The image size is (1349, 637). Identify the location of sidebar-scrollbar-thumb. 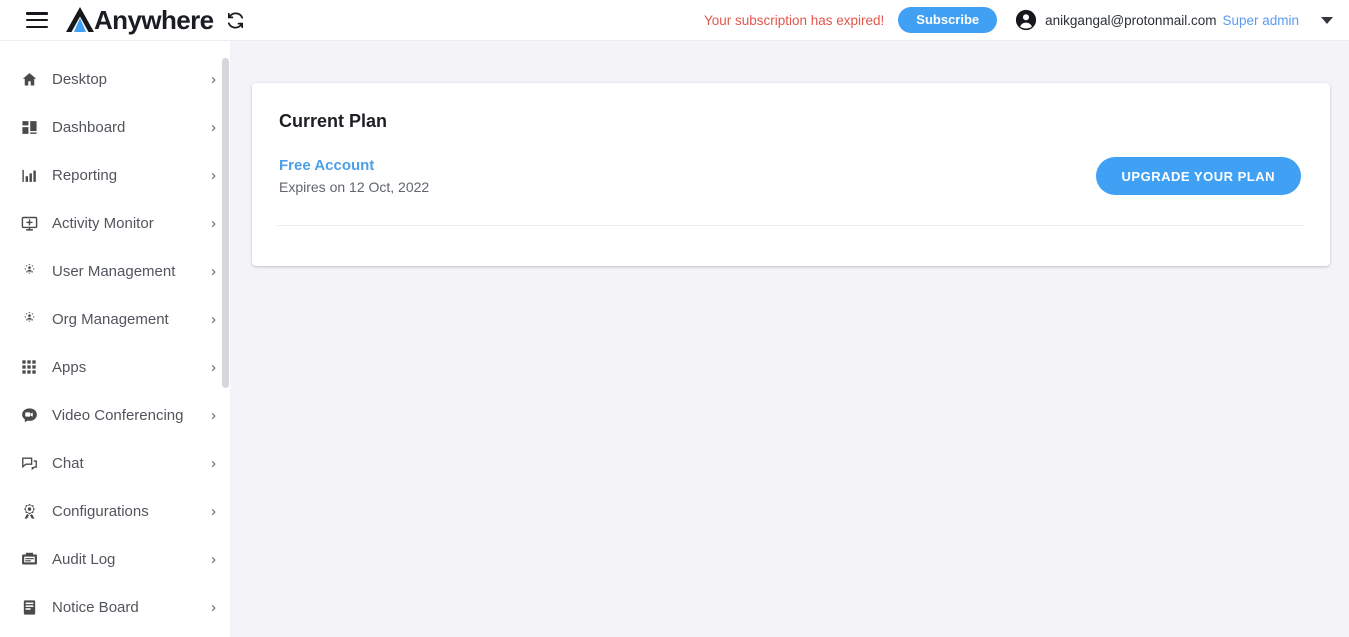
(225, 223).